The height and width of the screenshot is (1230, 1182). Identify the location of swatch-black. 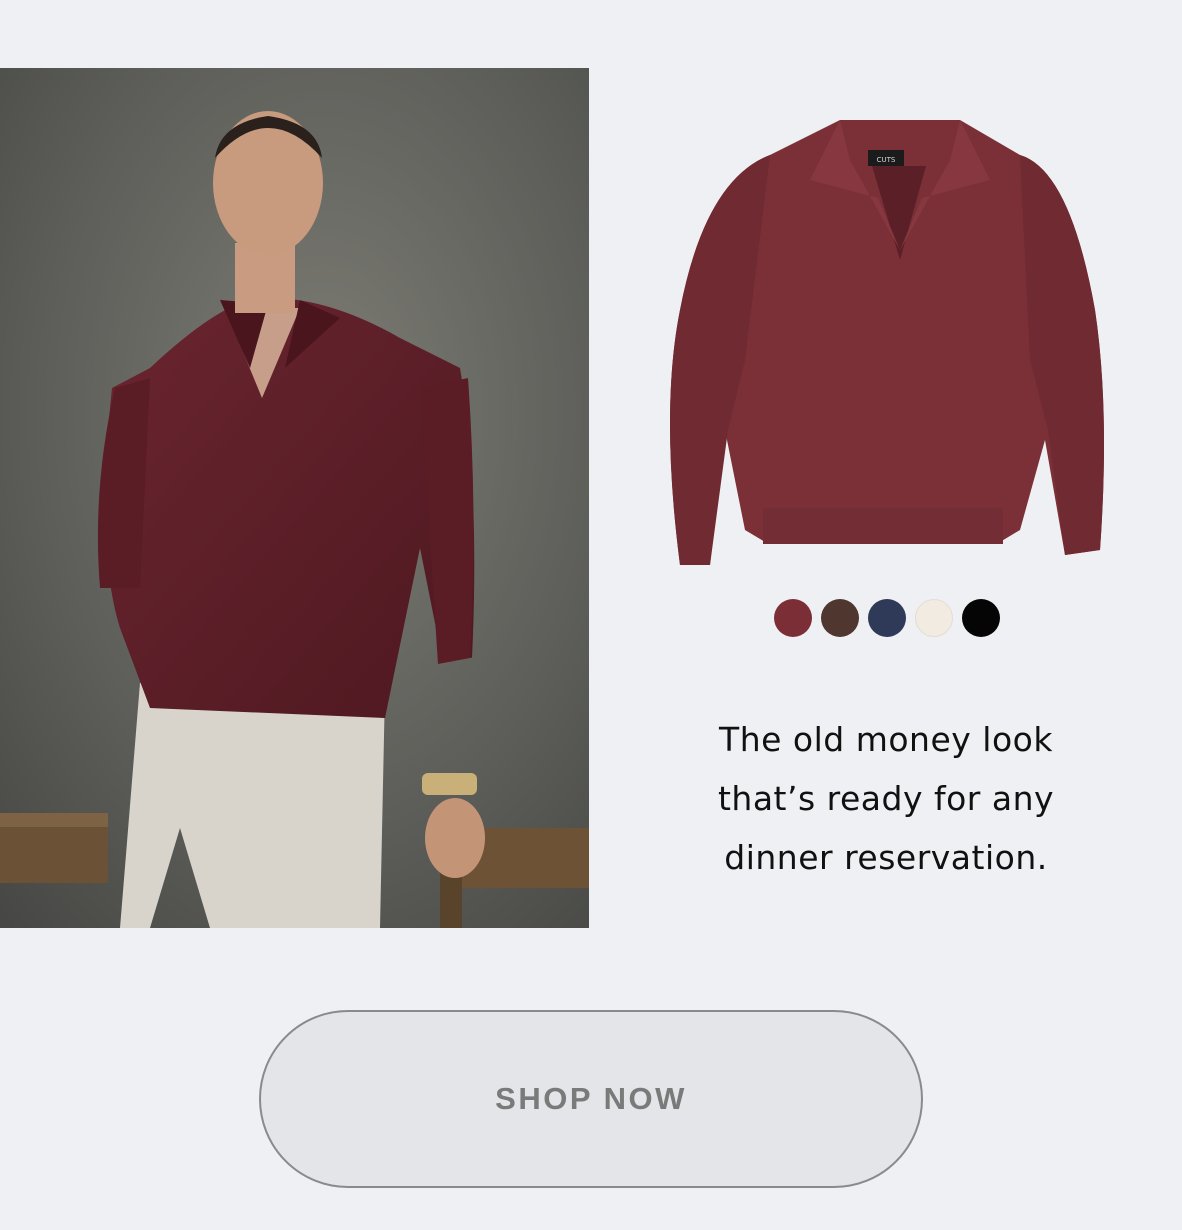
(981, 618).